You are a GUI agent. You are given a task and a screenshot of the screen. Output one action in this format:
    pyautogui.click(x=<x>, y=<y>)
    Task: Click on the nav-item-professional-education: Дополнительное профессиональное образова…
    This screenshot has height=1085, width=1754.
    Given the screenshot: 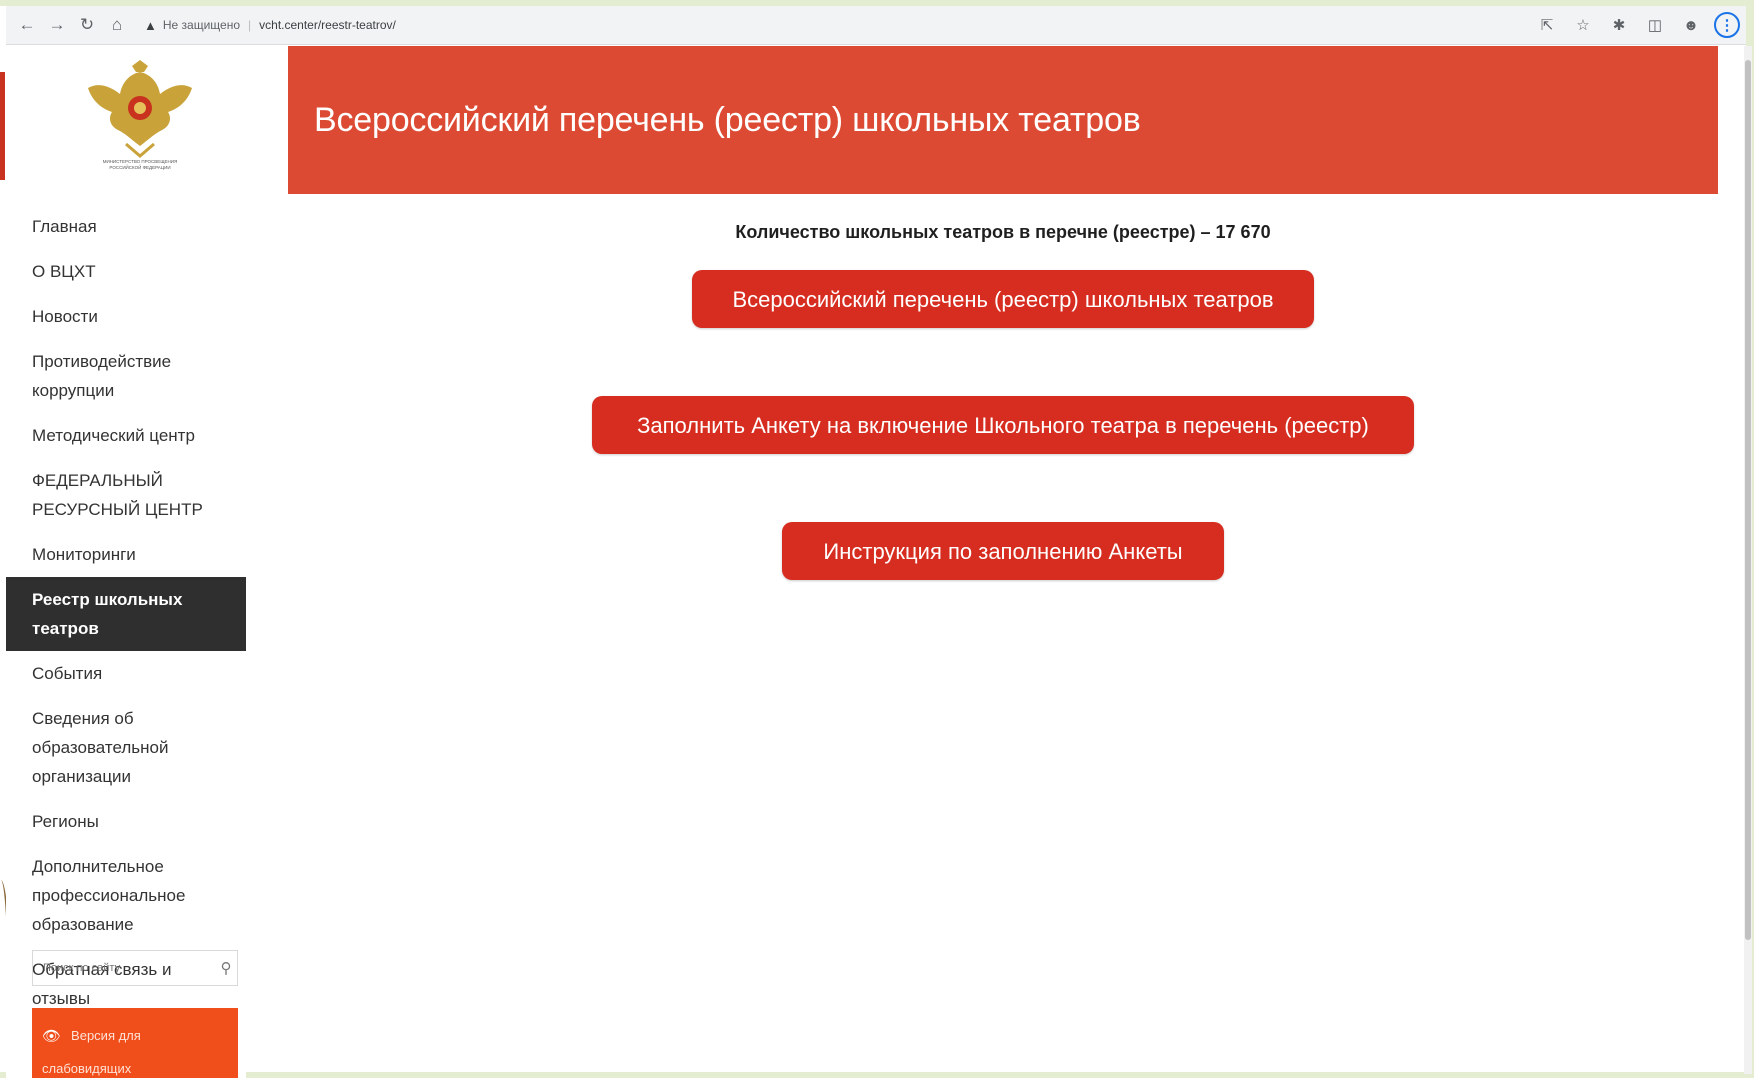 What is the action you would take?
    pyautogui.click(x=126, y=895)
    